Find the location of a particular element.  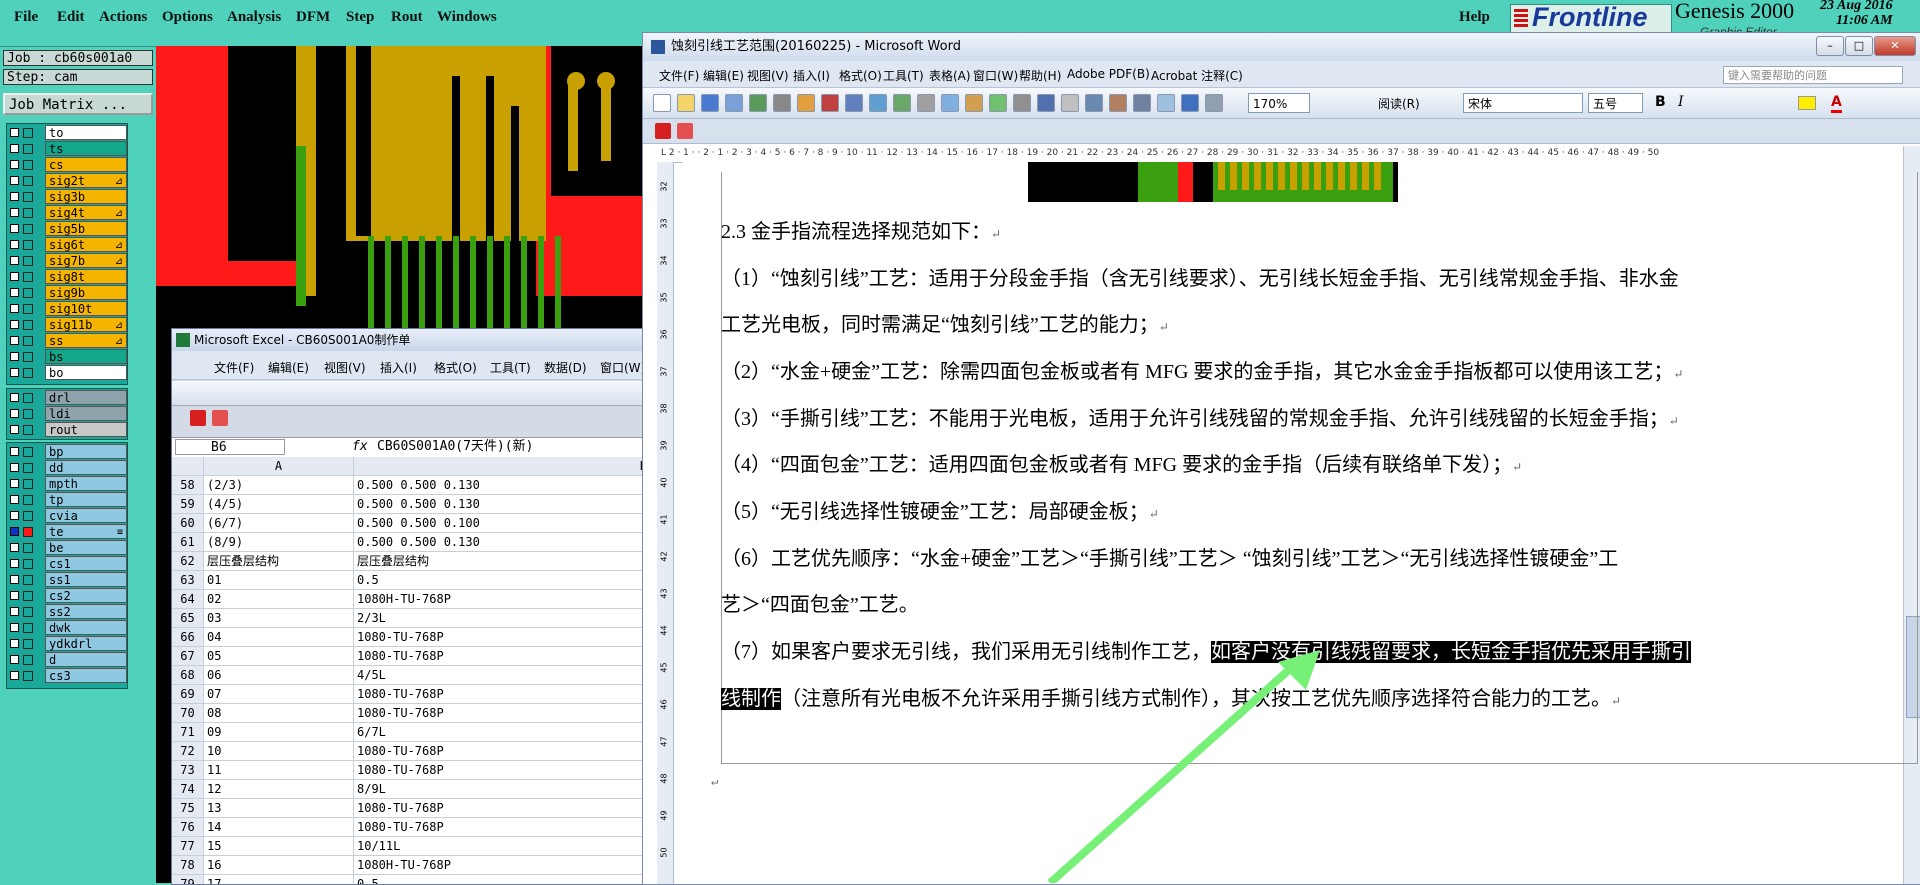

layer-name: to is located at coordinates (86, 132).